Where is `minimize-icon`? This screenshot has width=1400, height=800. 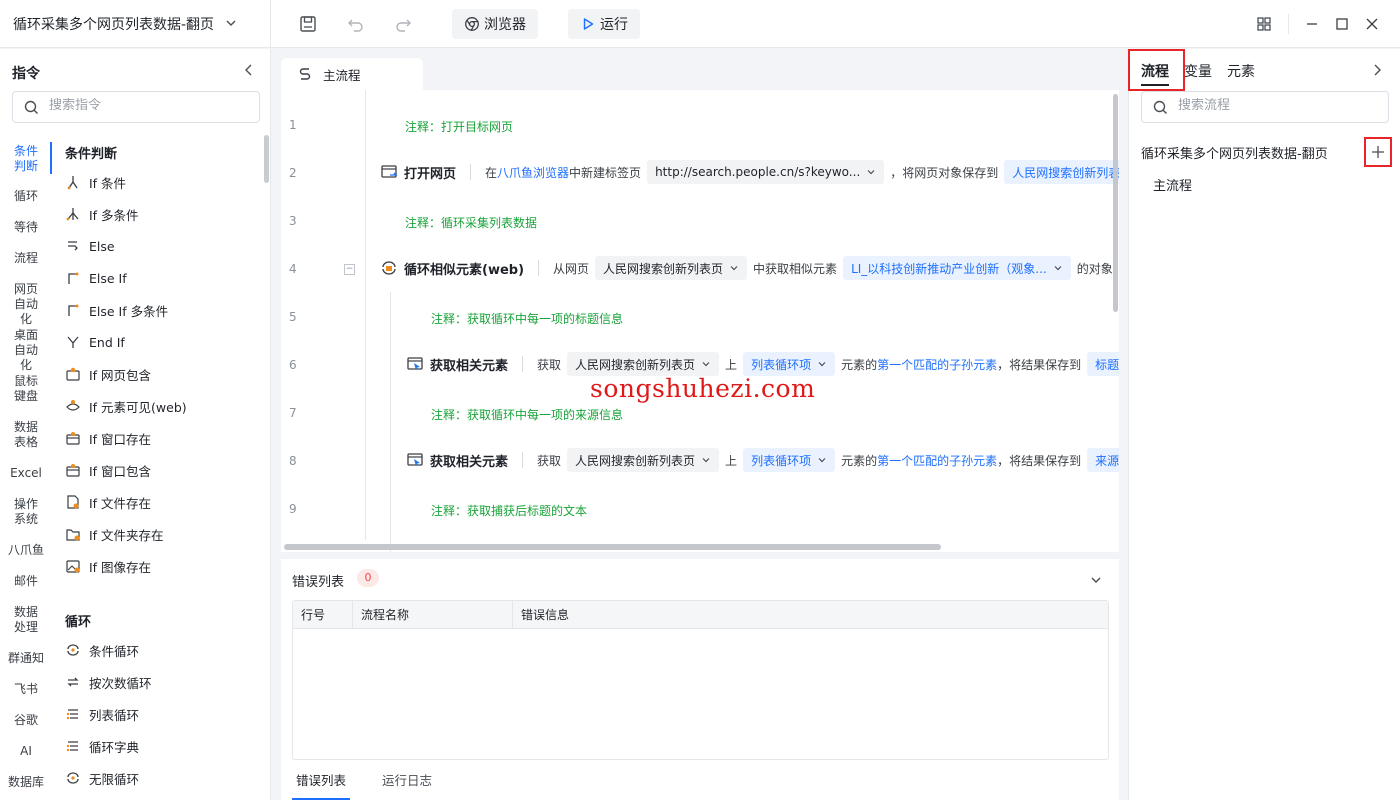
minimize-icon is located at coordinates (1312, 24).